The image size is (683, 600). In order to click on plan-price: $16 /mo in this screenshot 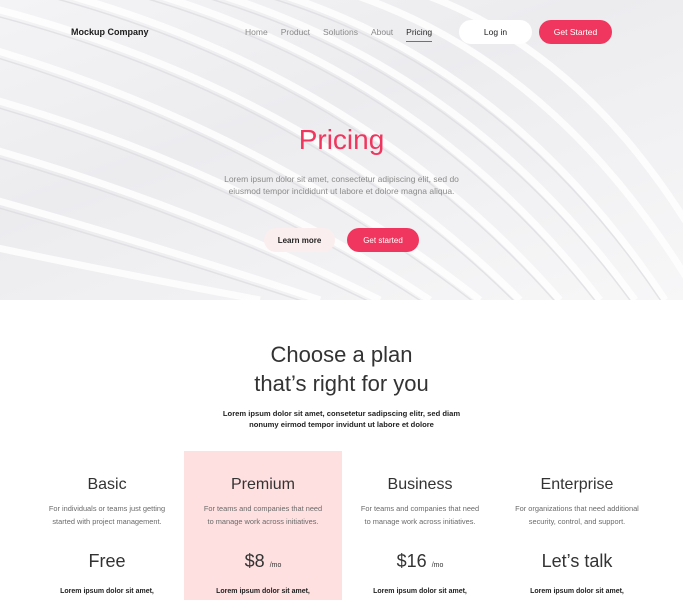, I will do `click(420, 561)`.